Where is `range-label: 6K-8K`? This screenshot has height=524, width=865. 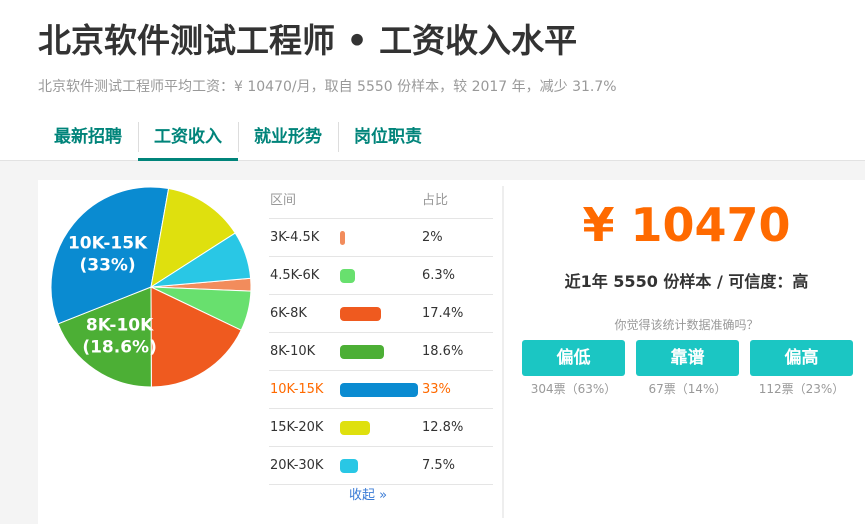 range-label: 6K-8K is located at coordinates (288, 313).